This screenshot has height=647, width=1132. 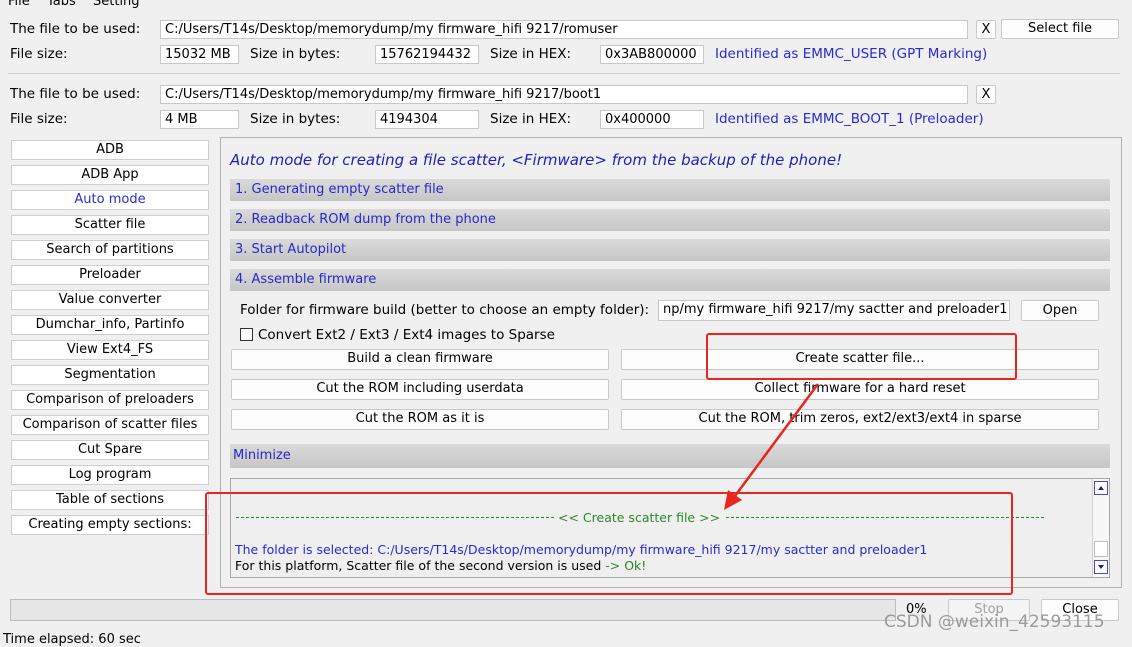 What do you see at coordinates (453, 610) in the screenshot?
I see `progress-bar` at bounding box center [453, 610].